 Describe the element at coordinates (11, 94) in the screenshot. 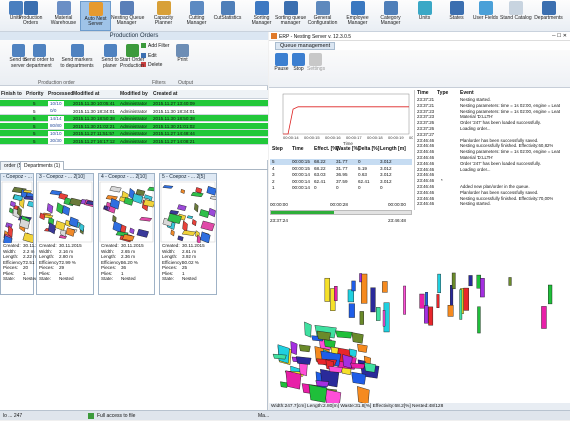

I see `column-header-finish-to: Finish to` at that location.